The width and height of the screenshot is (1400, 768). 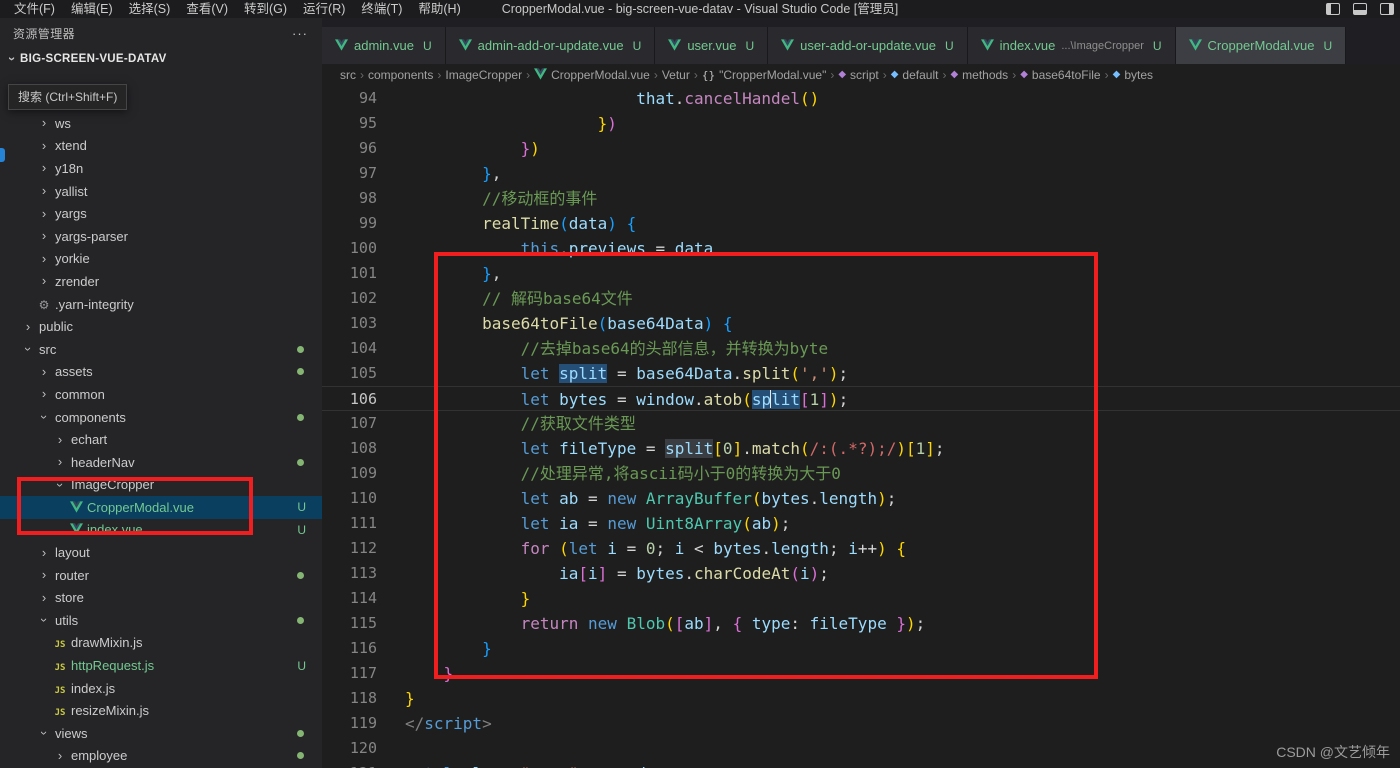 I want to click on breadcrumb-item: ◆ methods, so click(x=979, y=75).